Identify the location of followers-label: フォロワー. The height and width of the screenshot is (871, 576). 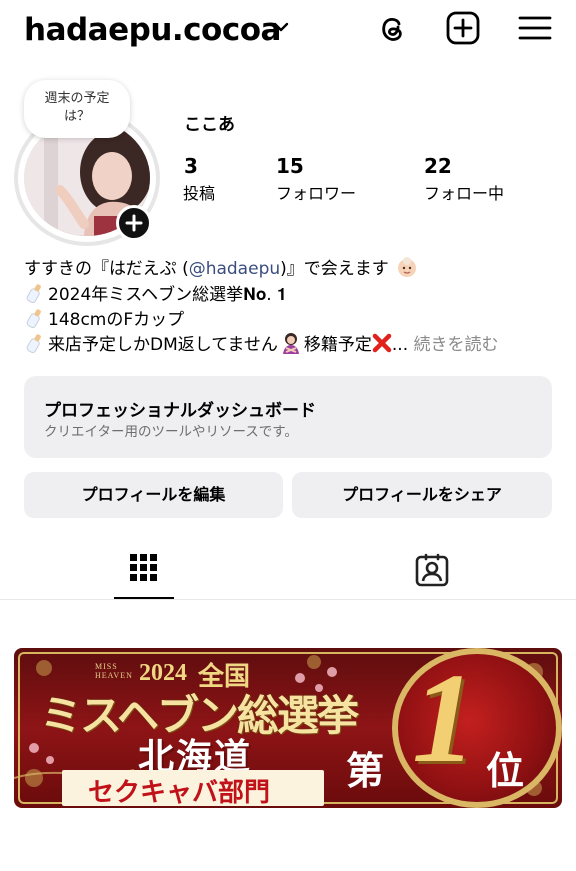
(316, 192).